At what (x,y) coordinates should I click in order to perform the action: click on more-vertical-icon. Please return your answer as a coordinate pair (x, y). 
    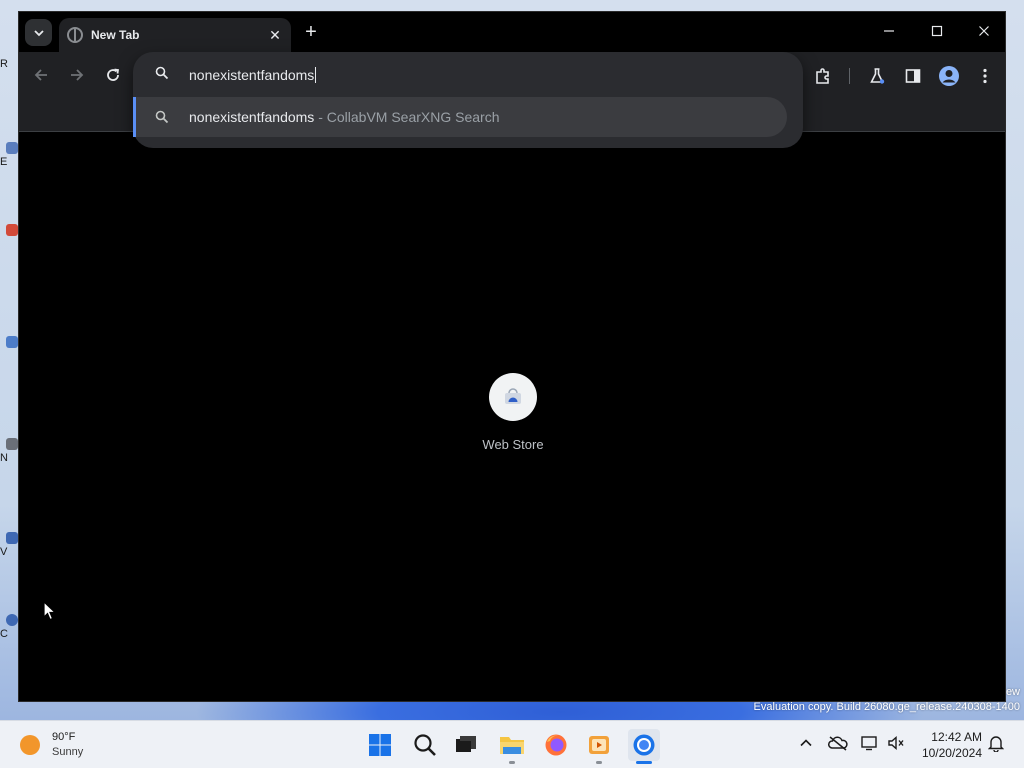
    Looking at the image, I should click on (985, 76).